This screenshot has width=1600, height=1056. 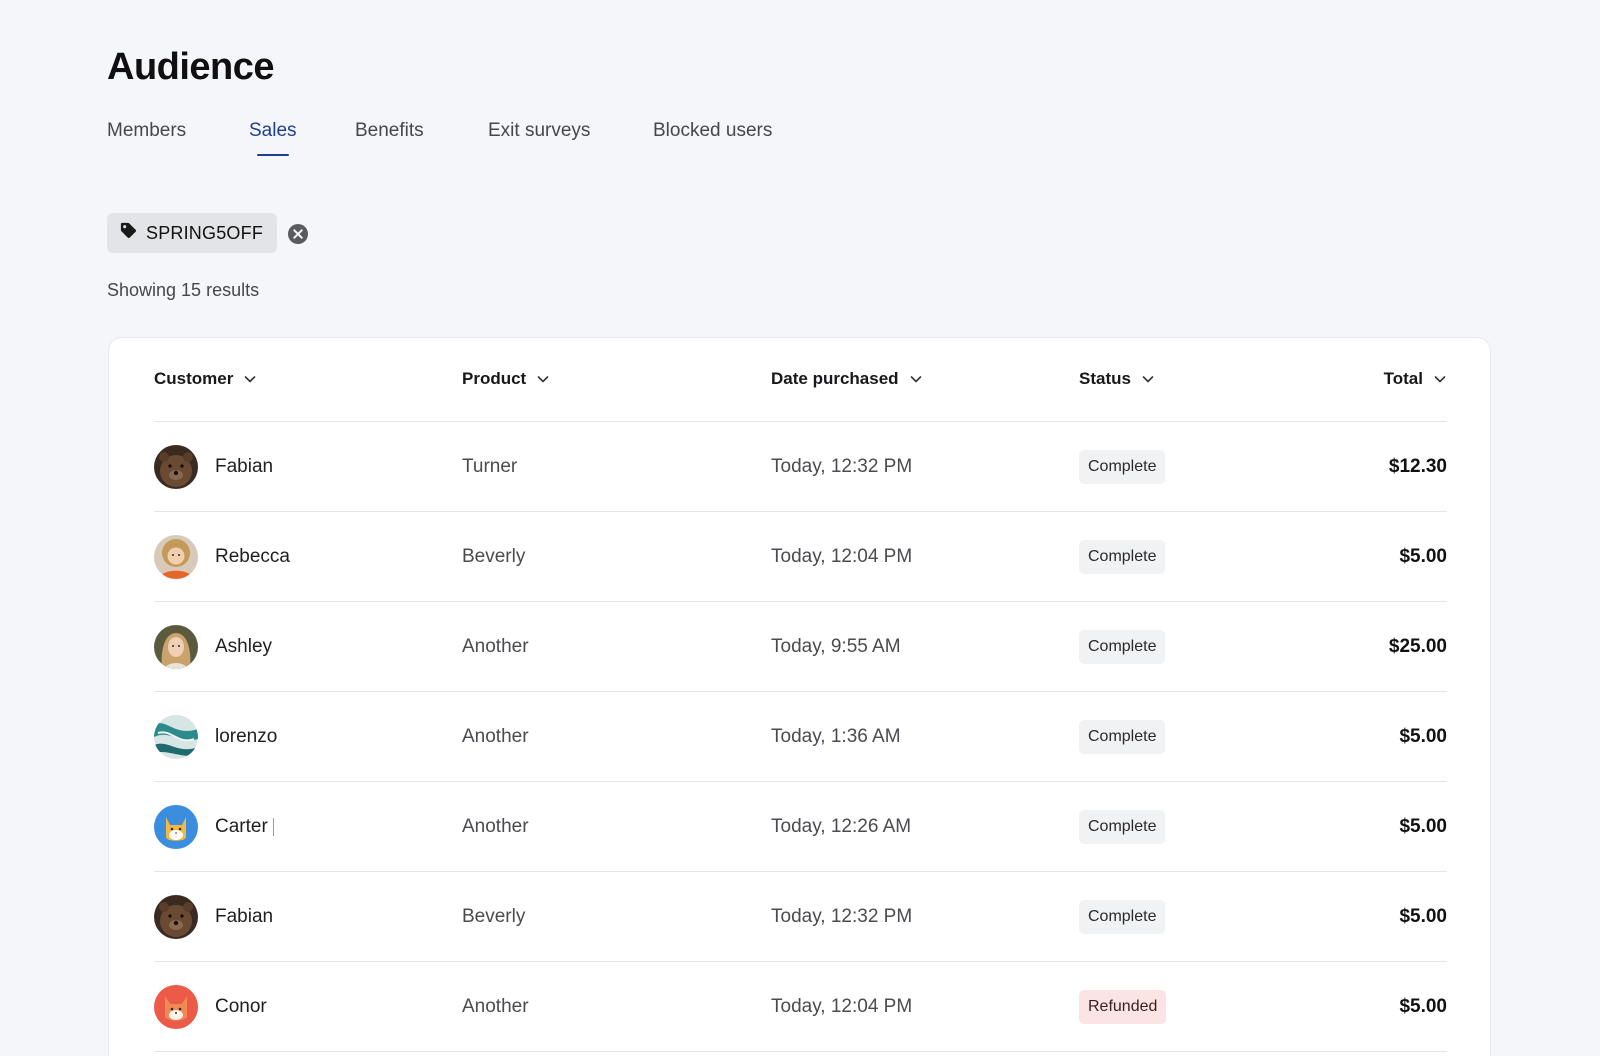 What do you see at coordinates (146, 138) in the screenshot?
I see `tab-members: Members` at bounding box center [146, 138].